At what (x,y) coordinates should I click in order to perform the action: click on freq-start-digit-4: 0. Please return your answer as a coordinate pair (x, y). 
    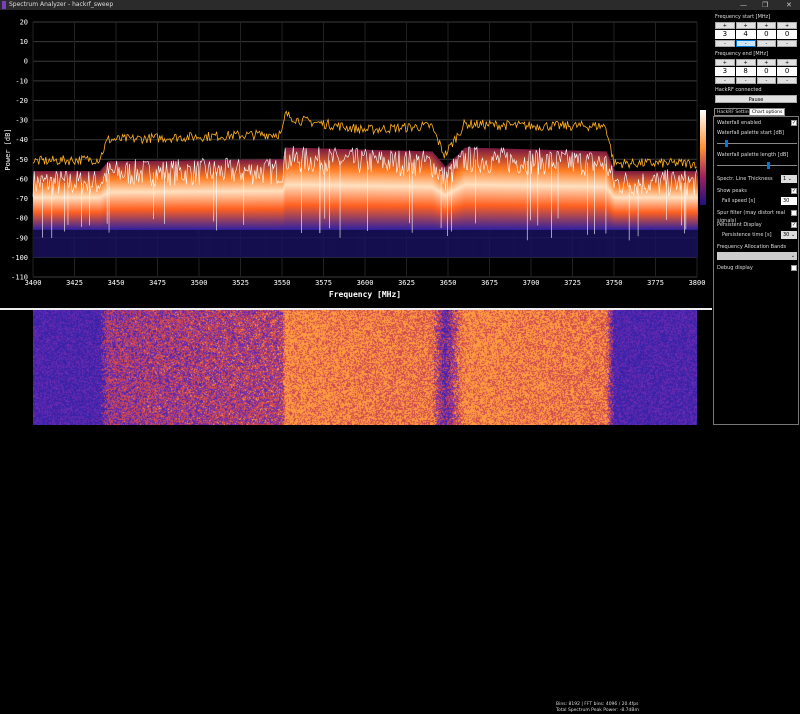
    Looking at the image, I should click on (787, 34).